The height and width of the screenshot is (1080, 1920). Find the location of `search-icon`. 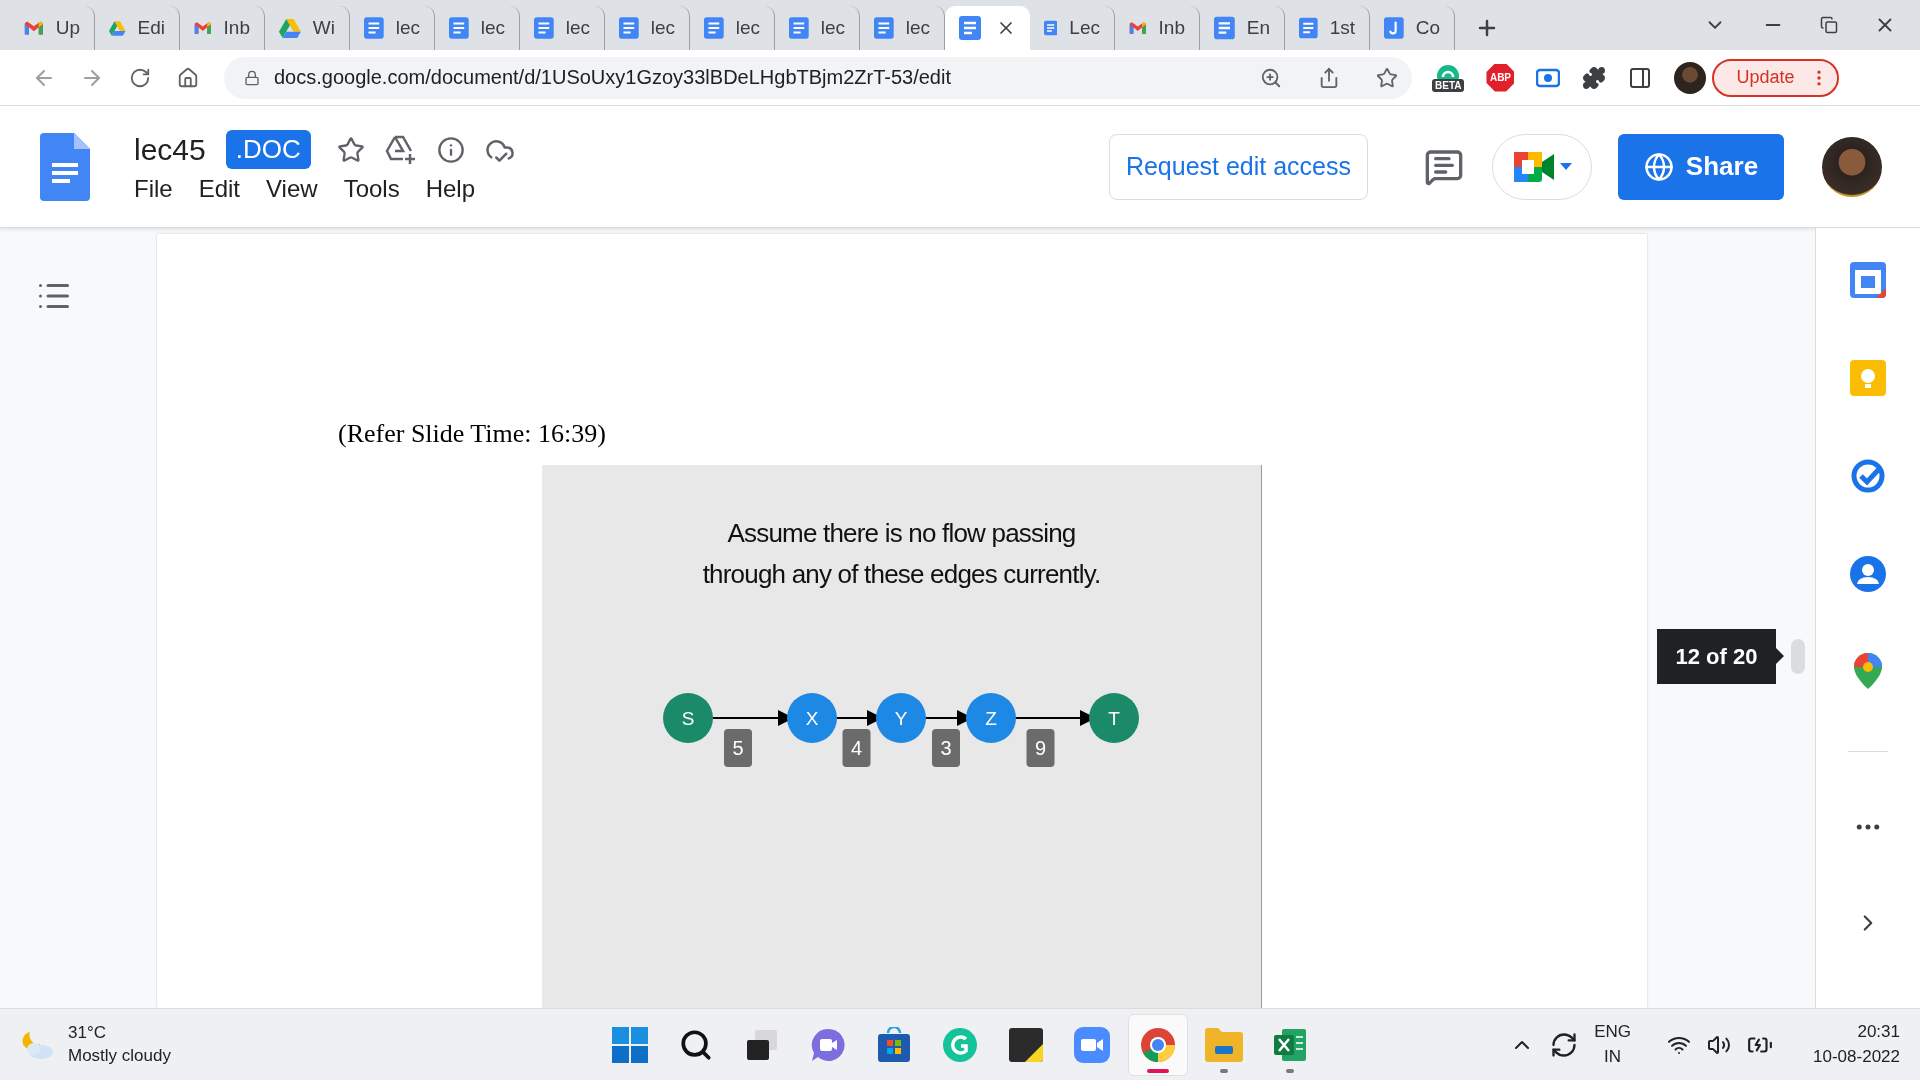

search-icon is located at coordinates (696, 1044).